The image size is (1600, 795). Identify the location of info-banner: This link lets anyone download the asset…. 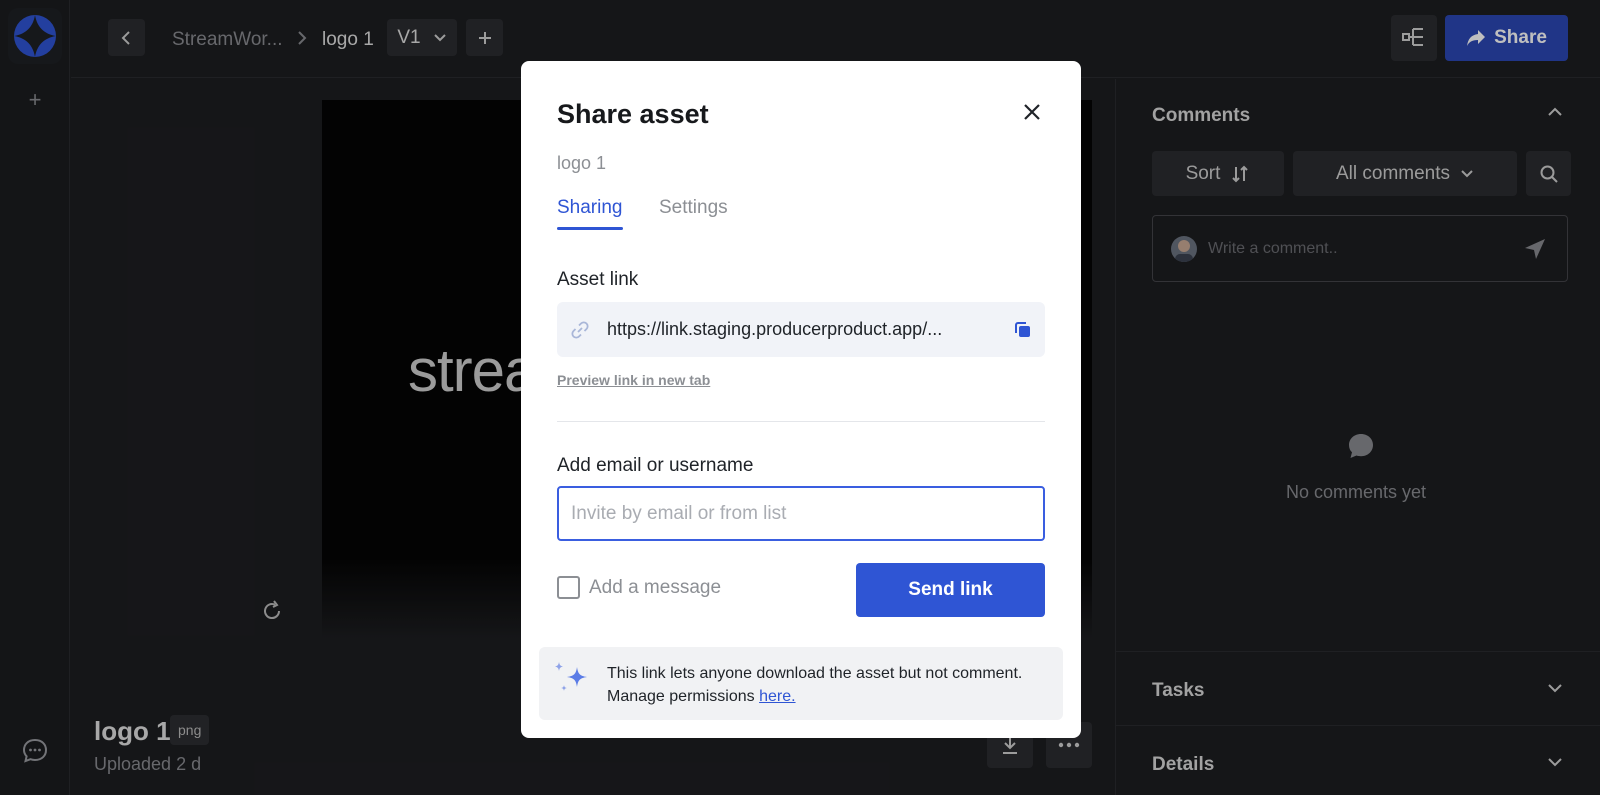
(801, 683).